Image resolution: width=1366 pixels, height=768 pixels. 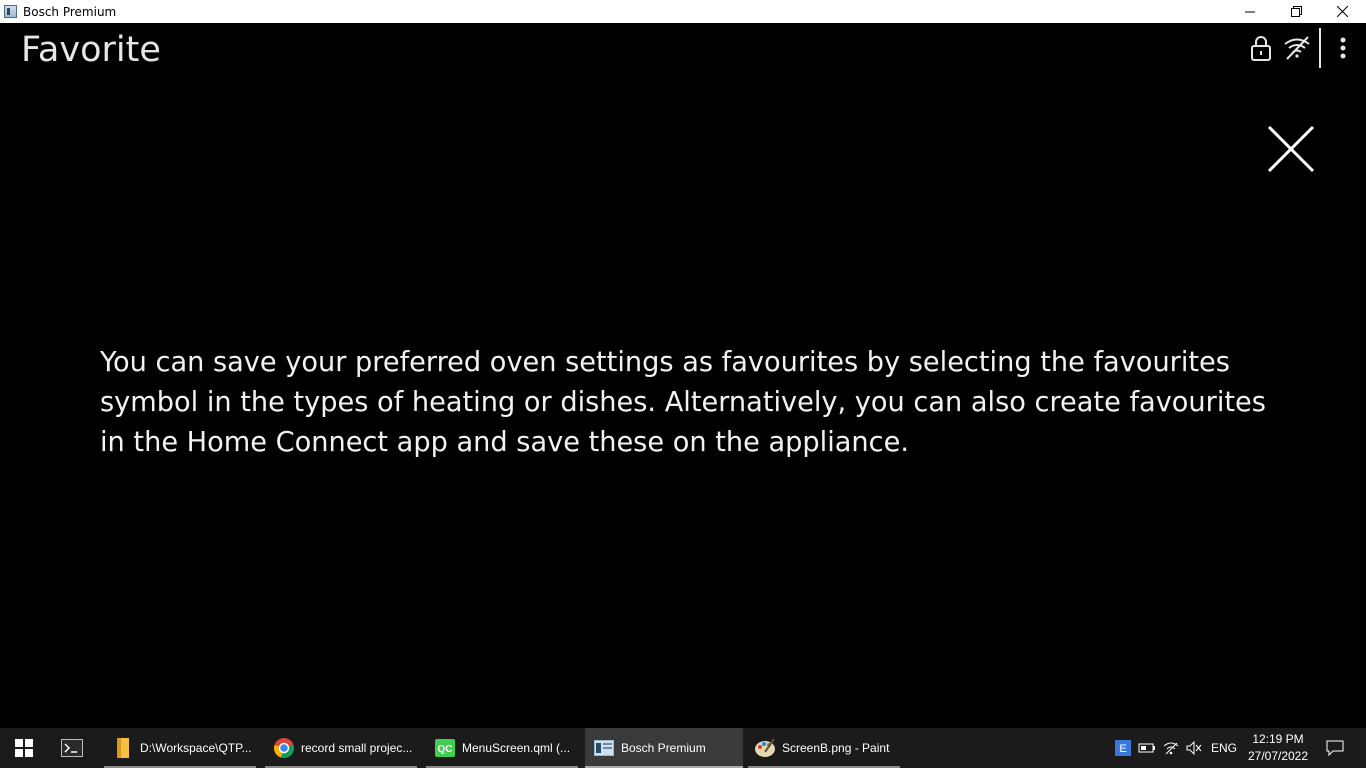 What do you see at coordinates (765, 748) in the screenshot?
I see `paint-icon` at bounding box center [765, 748].